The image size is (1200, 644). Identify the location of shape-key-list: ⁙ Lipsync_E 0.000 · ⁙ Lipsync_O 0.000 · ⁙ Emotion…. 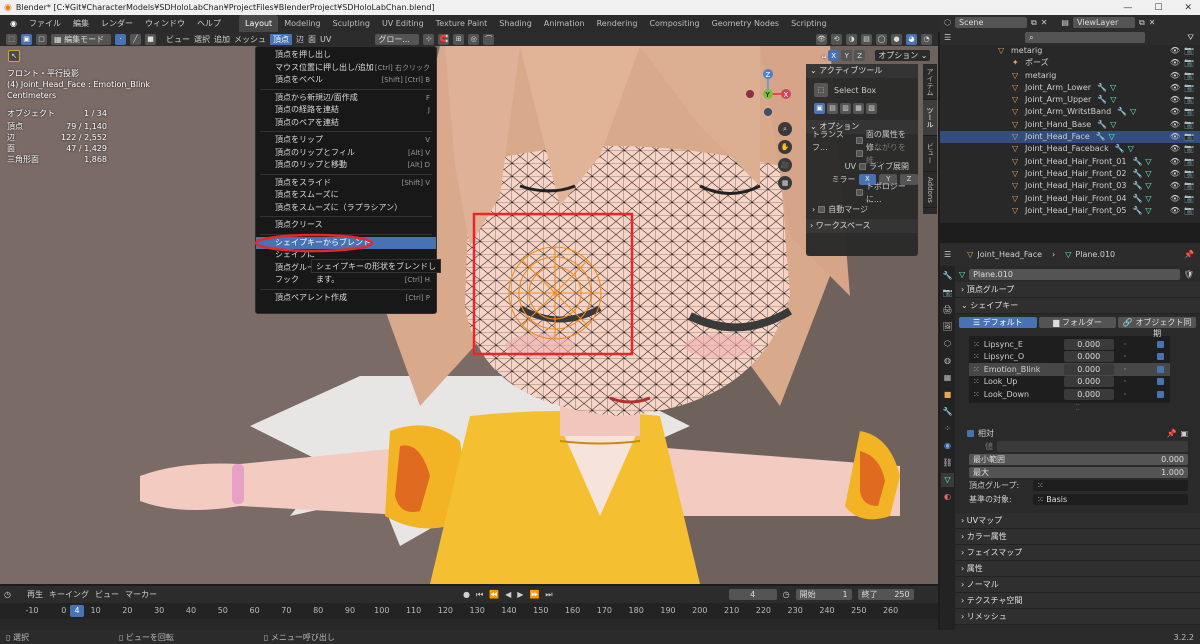
(1069, 369).